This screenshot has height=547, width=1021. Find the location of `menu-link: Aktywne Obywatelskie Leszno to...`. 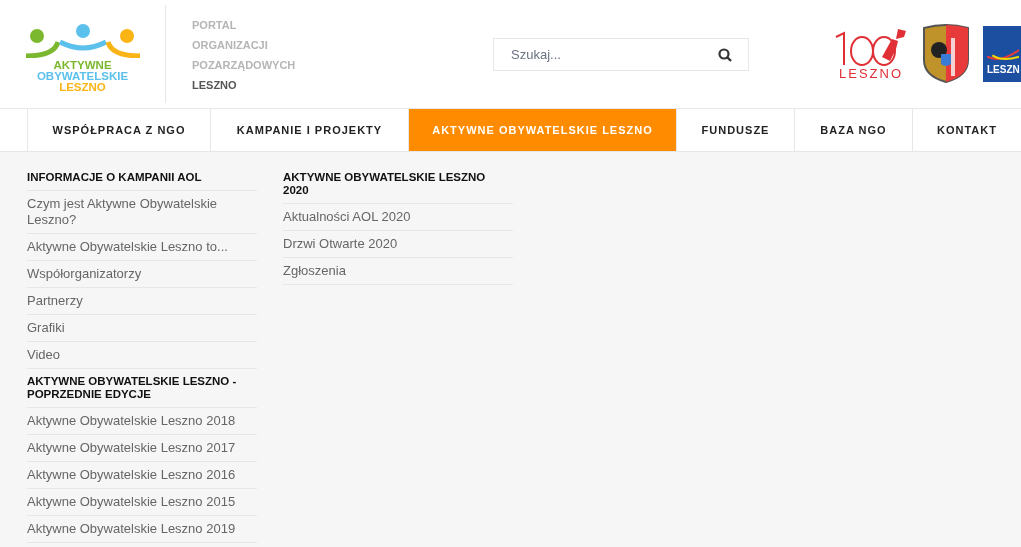

menu-link: Aktywne Obywatelskie Leszno to... is located at coordinates (142, 247).